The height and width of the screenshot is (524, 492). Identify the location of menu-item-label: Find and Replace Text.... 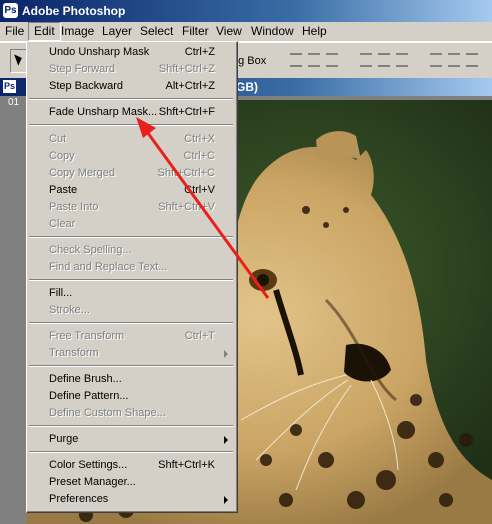
(108, 267).